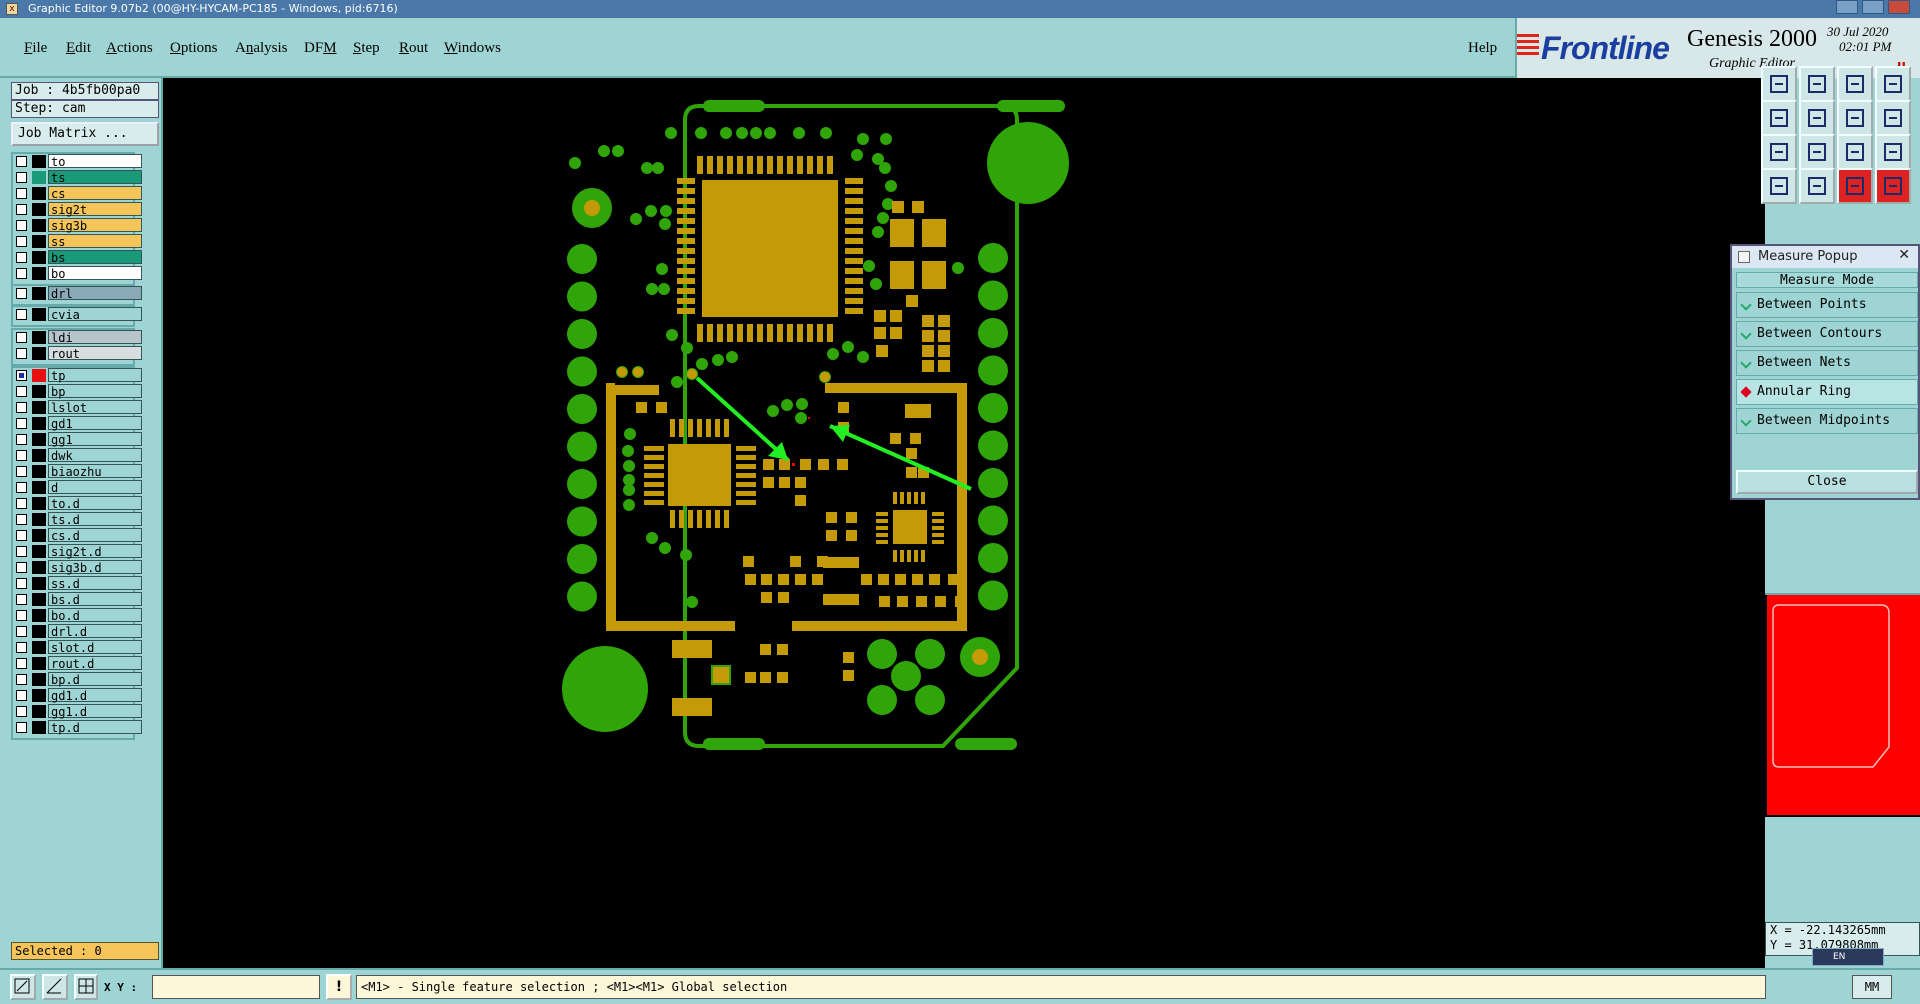 The width and height of the screenshot is (1920, 1004). What do you see at coordinates (76, 177) in the screenshot?
I see `layer-row: ts` at bounding box center [76, 177].